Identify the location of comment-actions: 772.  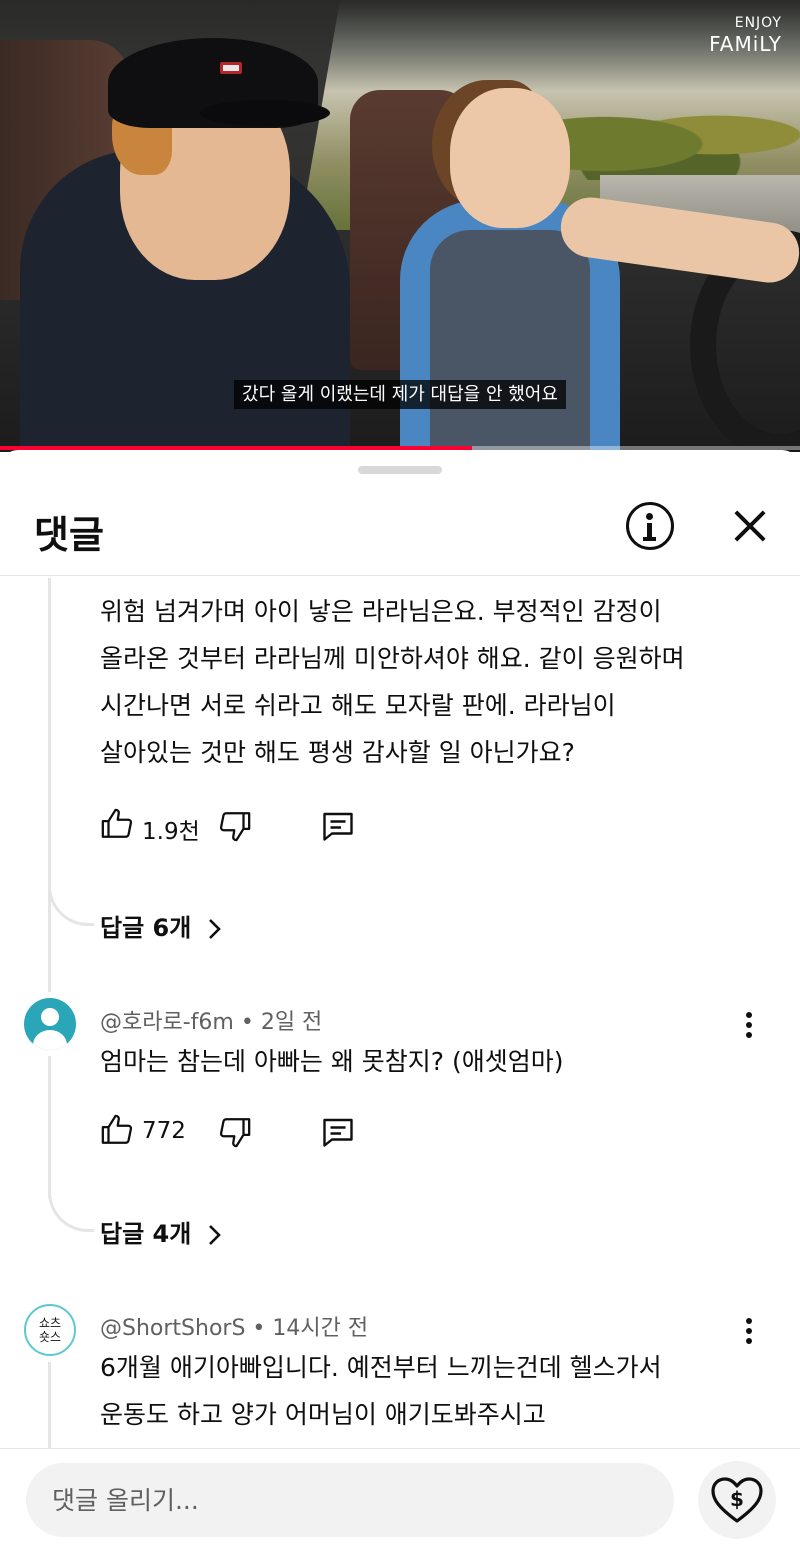
(250, 1132).